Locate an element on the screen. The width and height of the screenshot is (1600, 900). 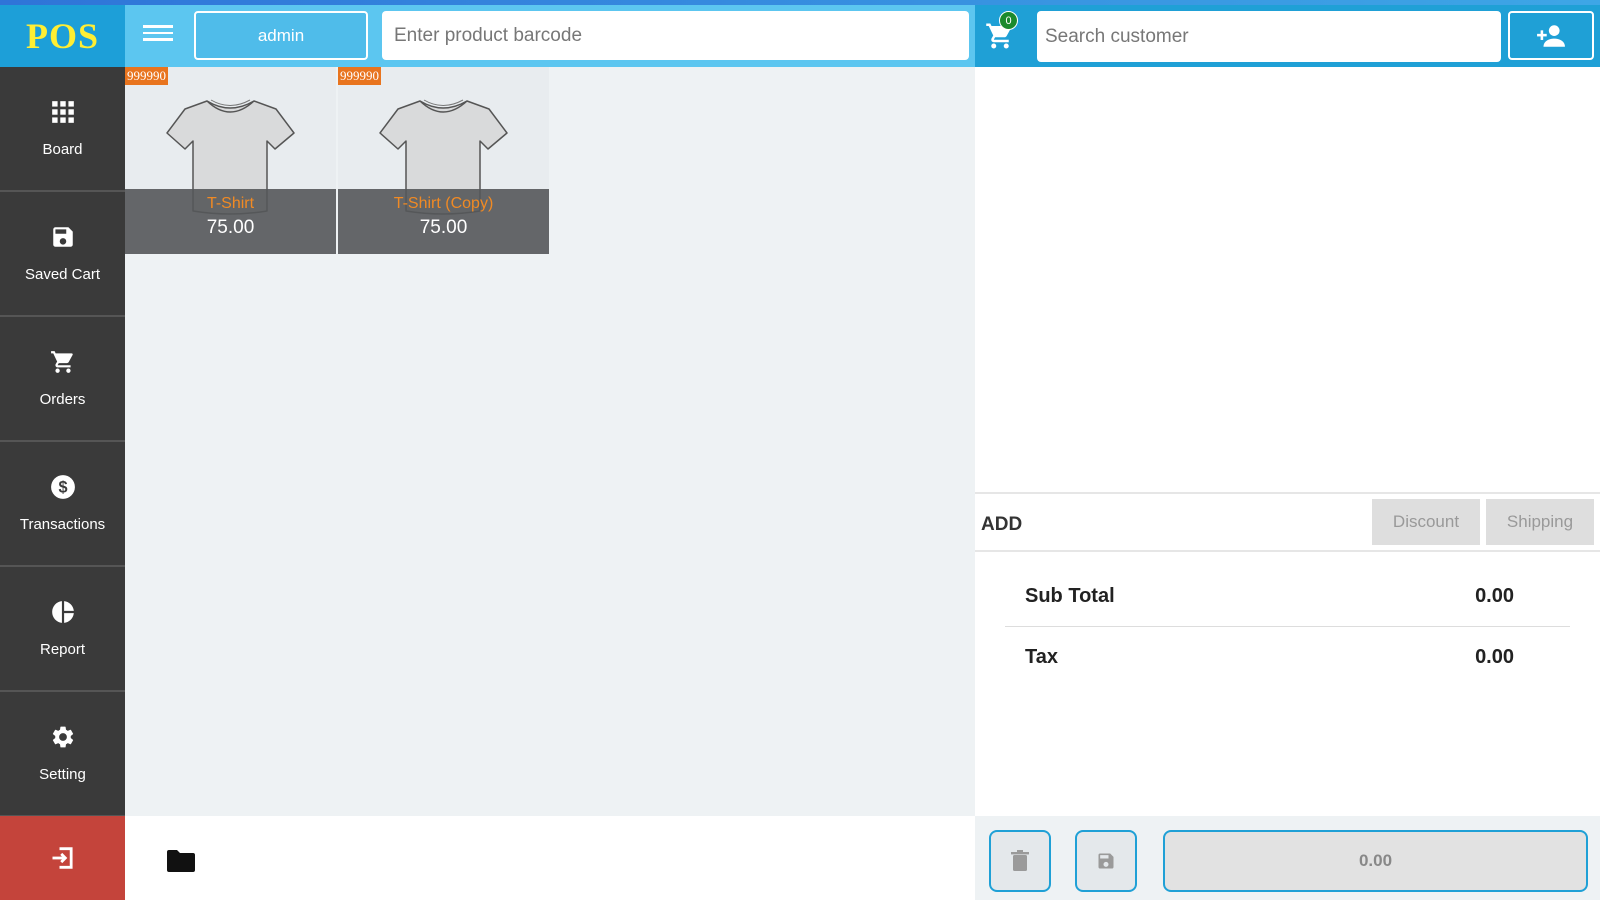
shipping-button: Shipping is located at coordinates (1540, 522).